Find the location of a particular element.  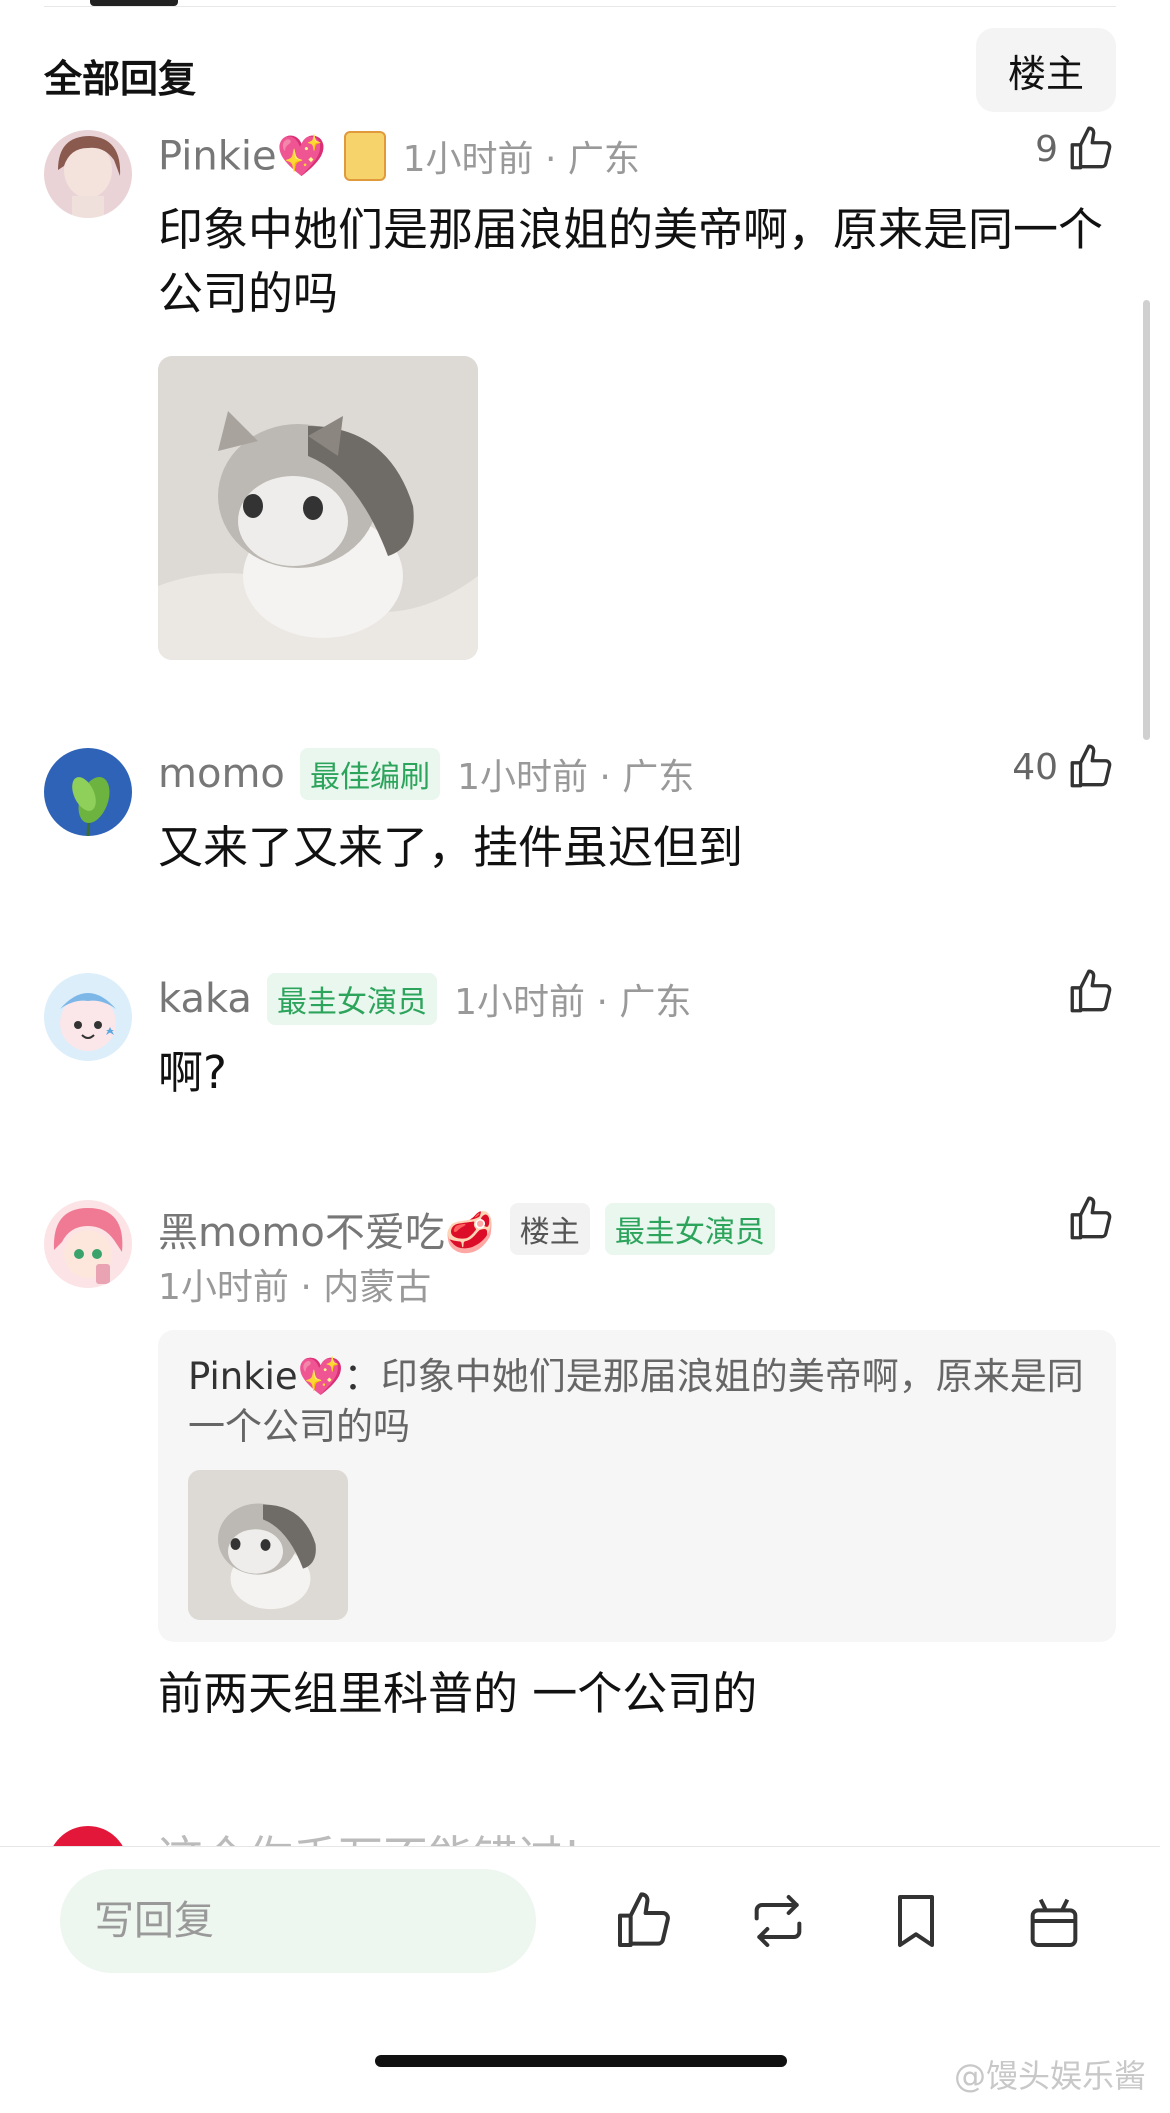

gift-button is located at coordinates (1054, 1921).